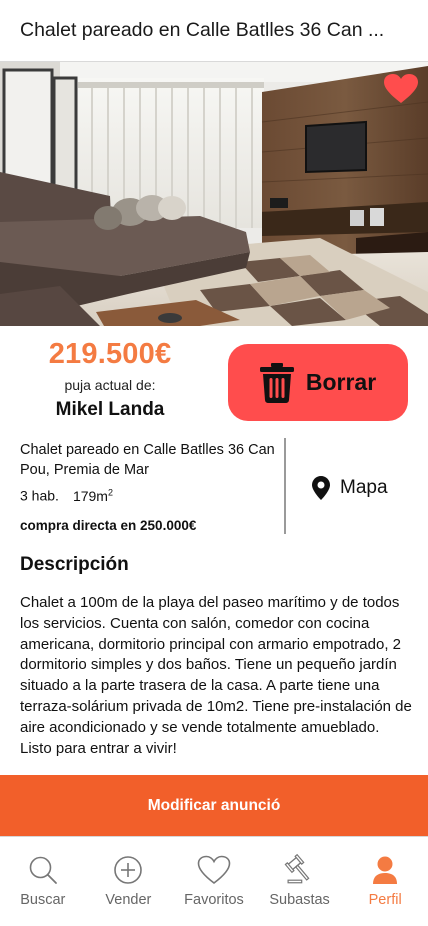 The height and width of the screenshot is (926, 428). I want to click on search-icon, so click(43, 870).